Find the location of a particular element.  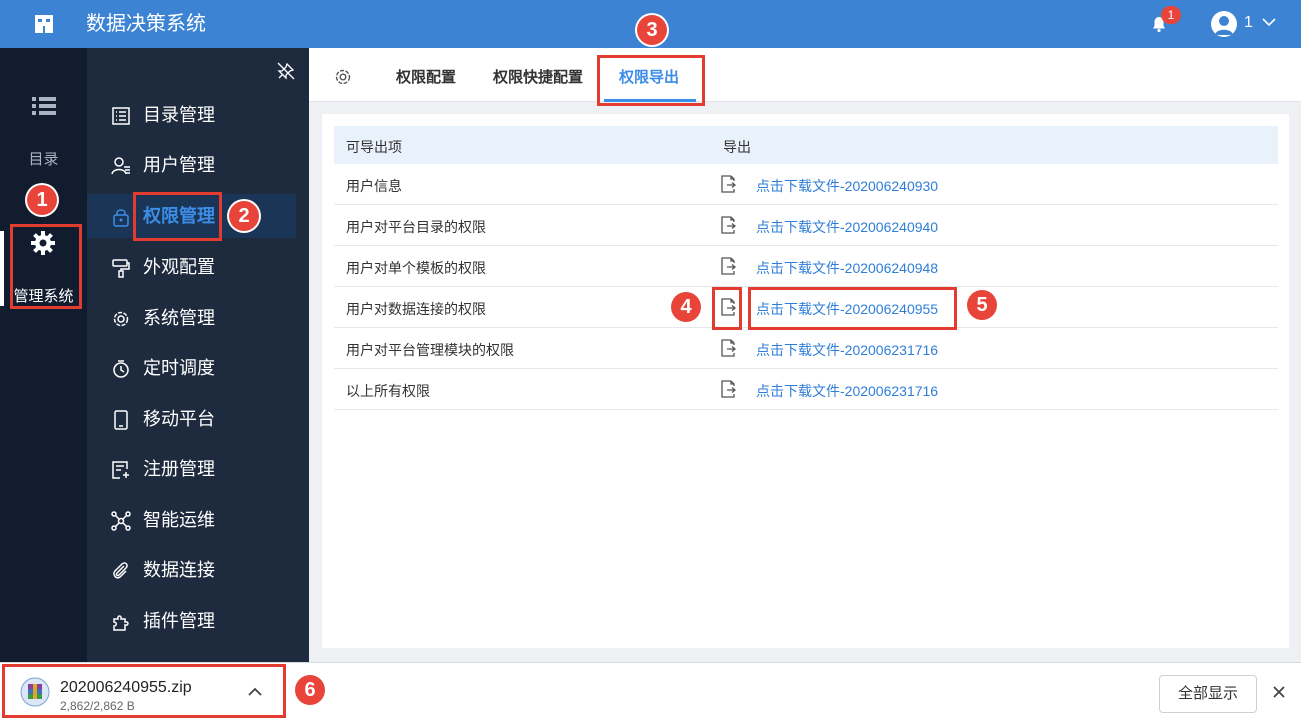

highlight-permission-export-tab is located at coordinates (651, 80).